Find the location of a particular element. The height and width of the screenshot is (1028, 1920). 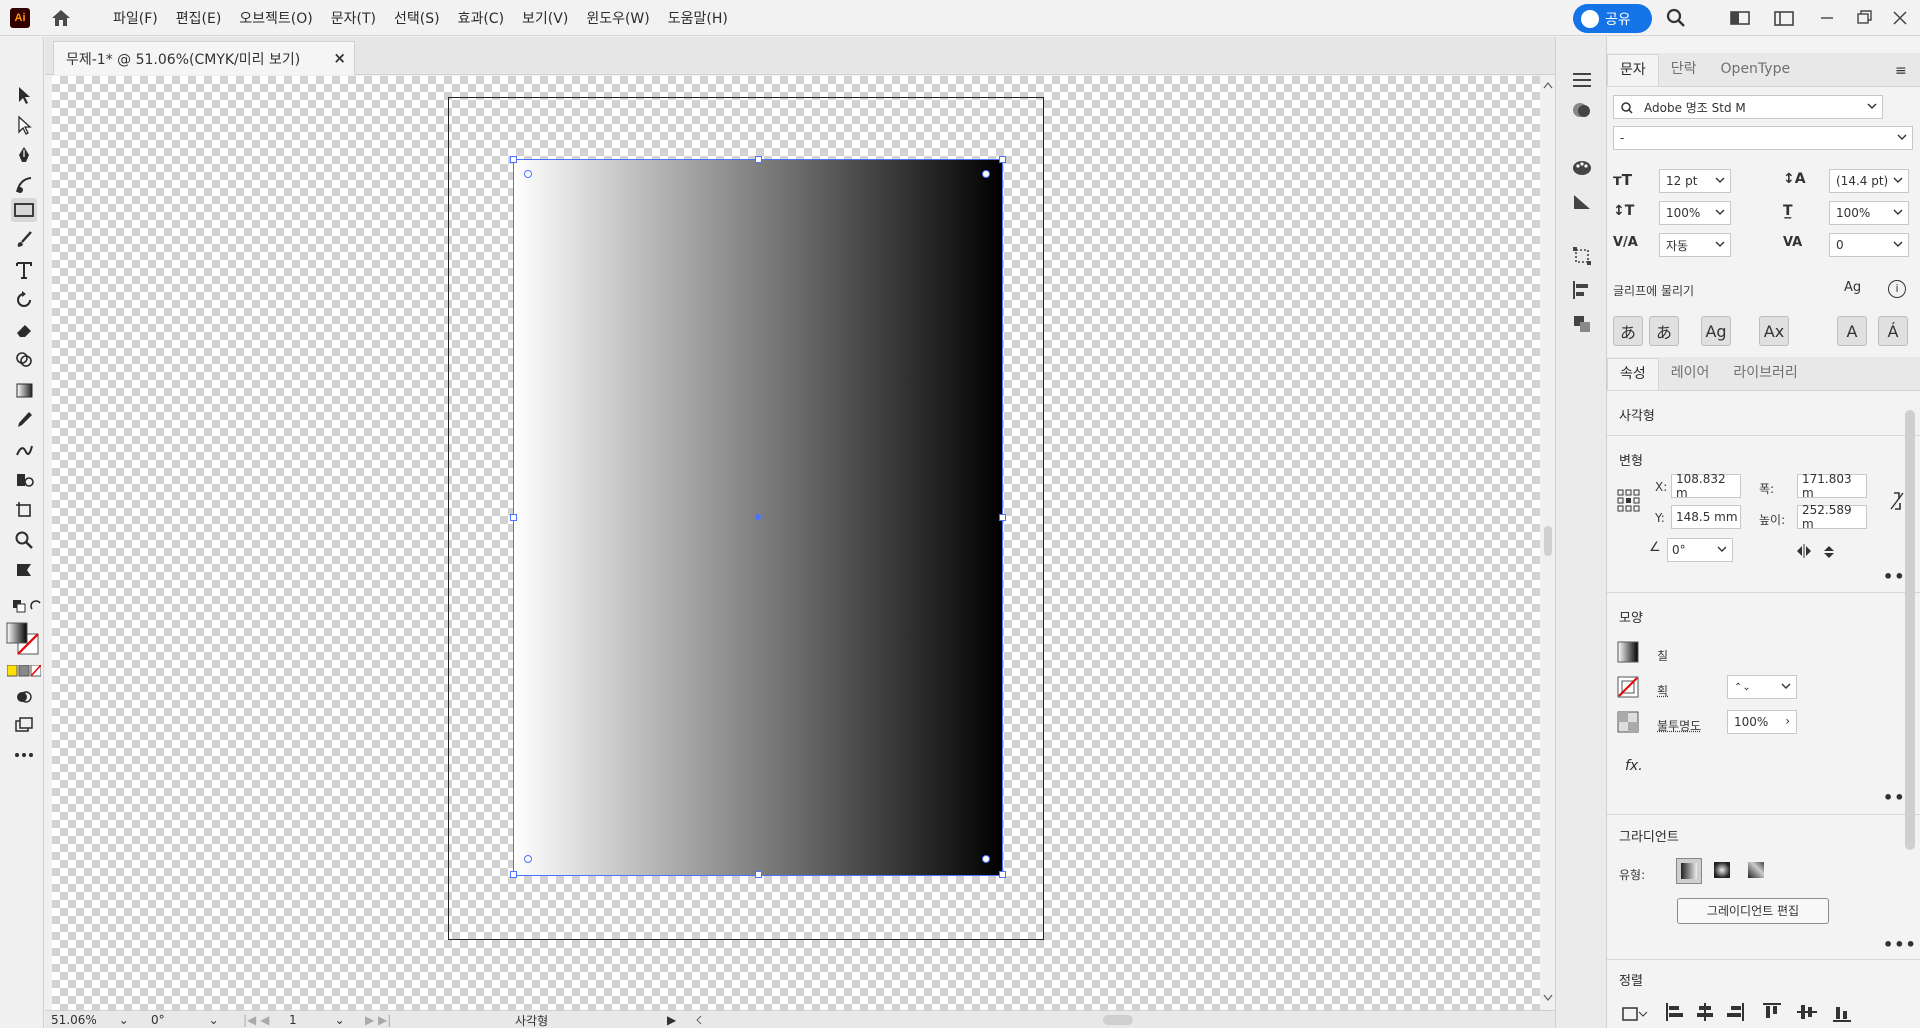

stroke-swatch-icon is located at coordinates (1628, 687).